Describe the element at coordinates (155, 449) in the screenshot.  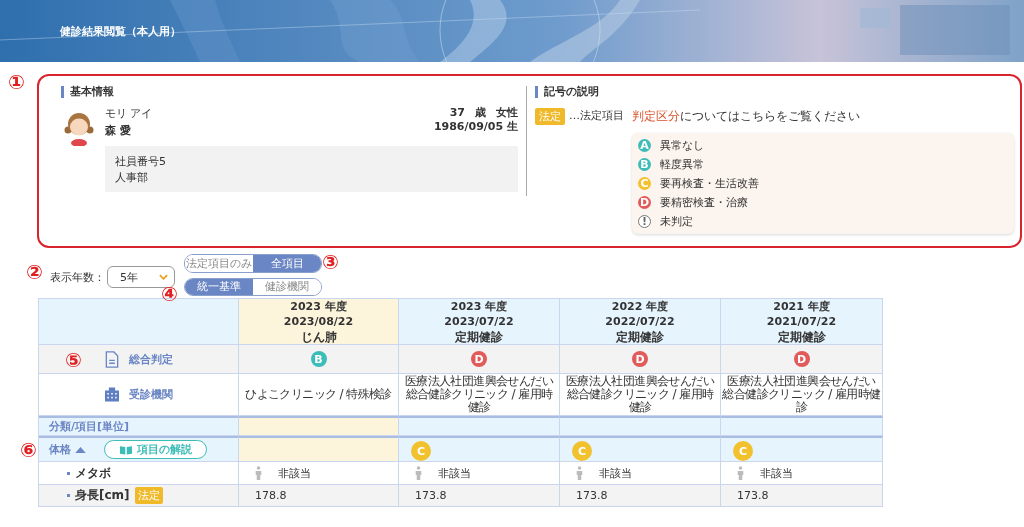
I see `guide-button: 項目の解説` at that location.